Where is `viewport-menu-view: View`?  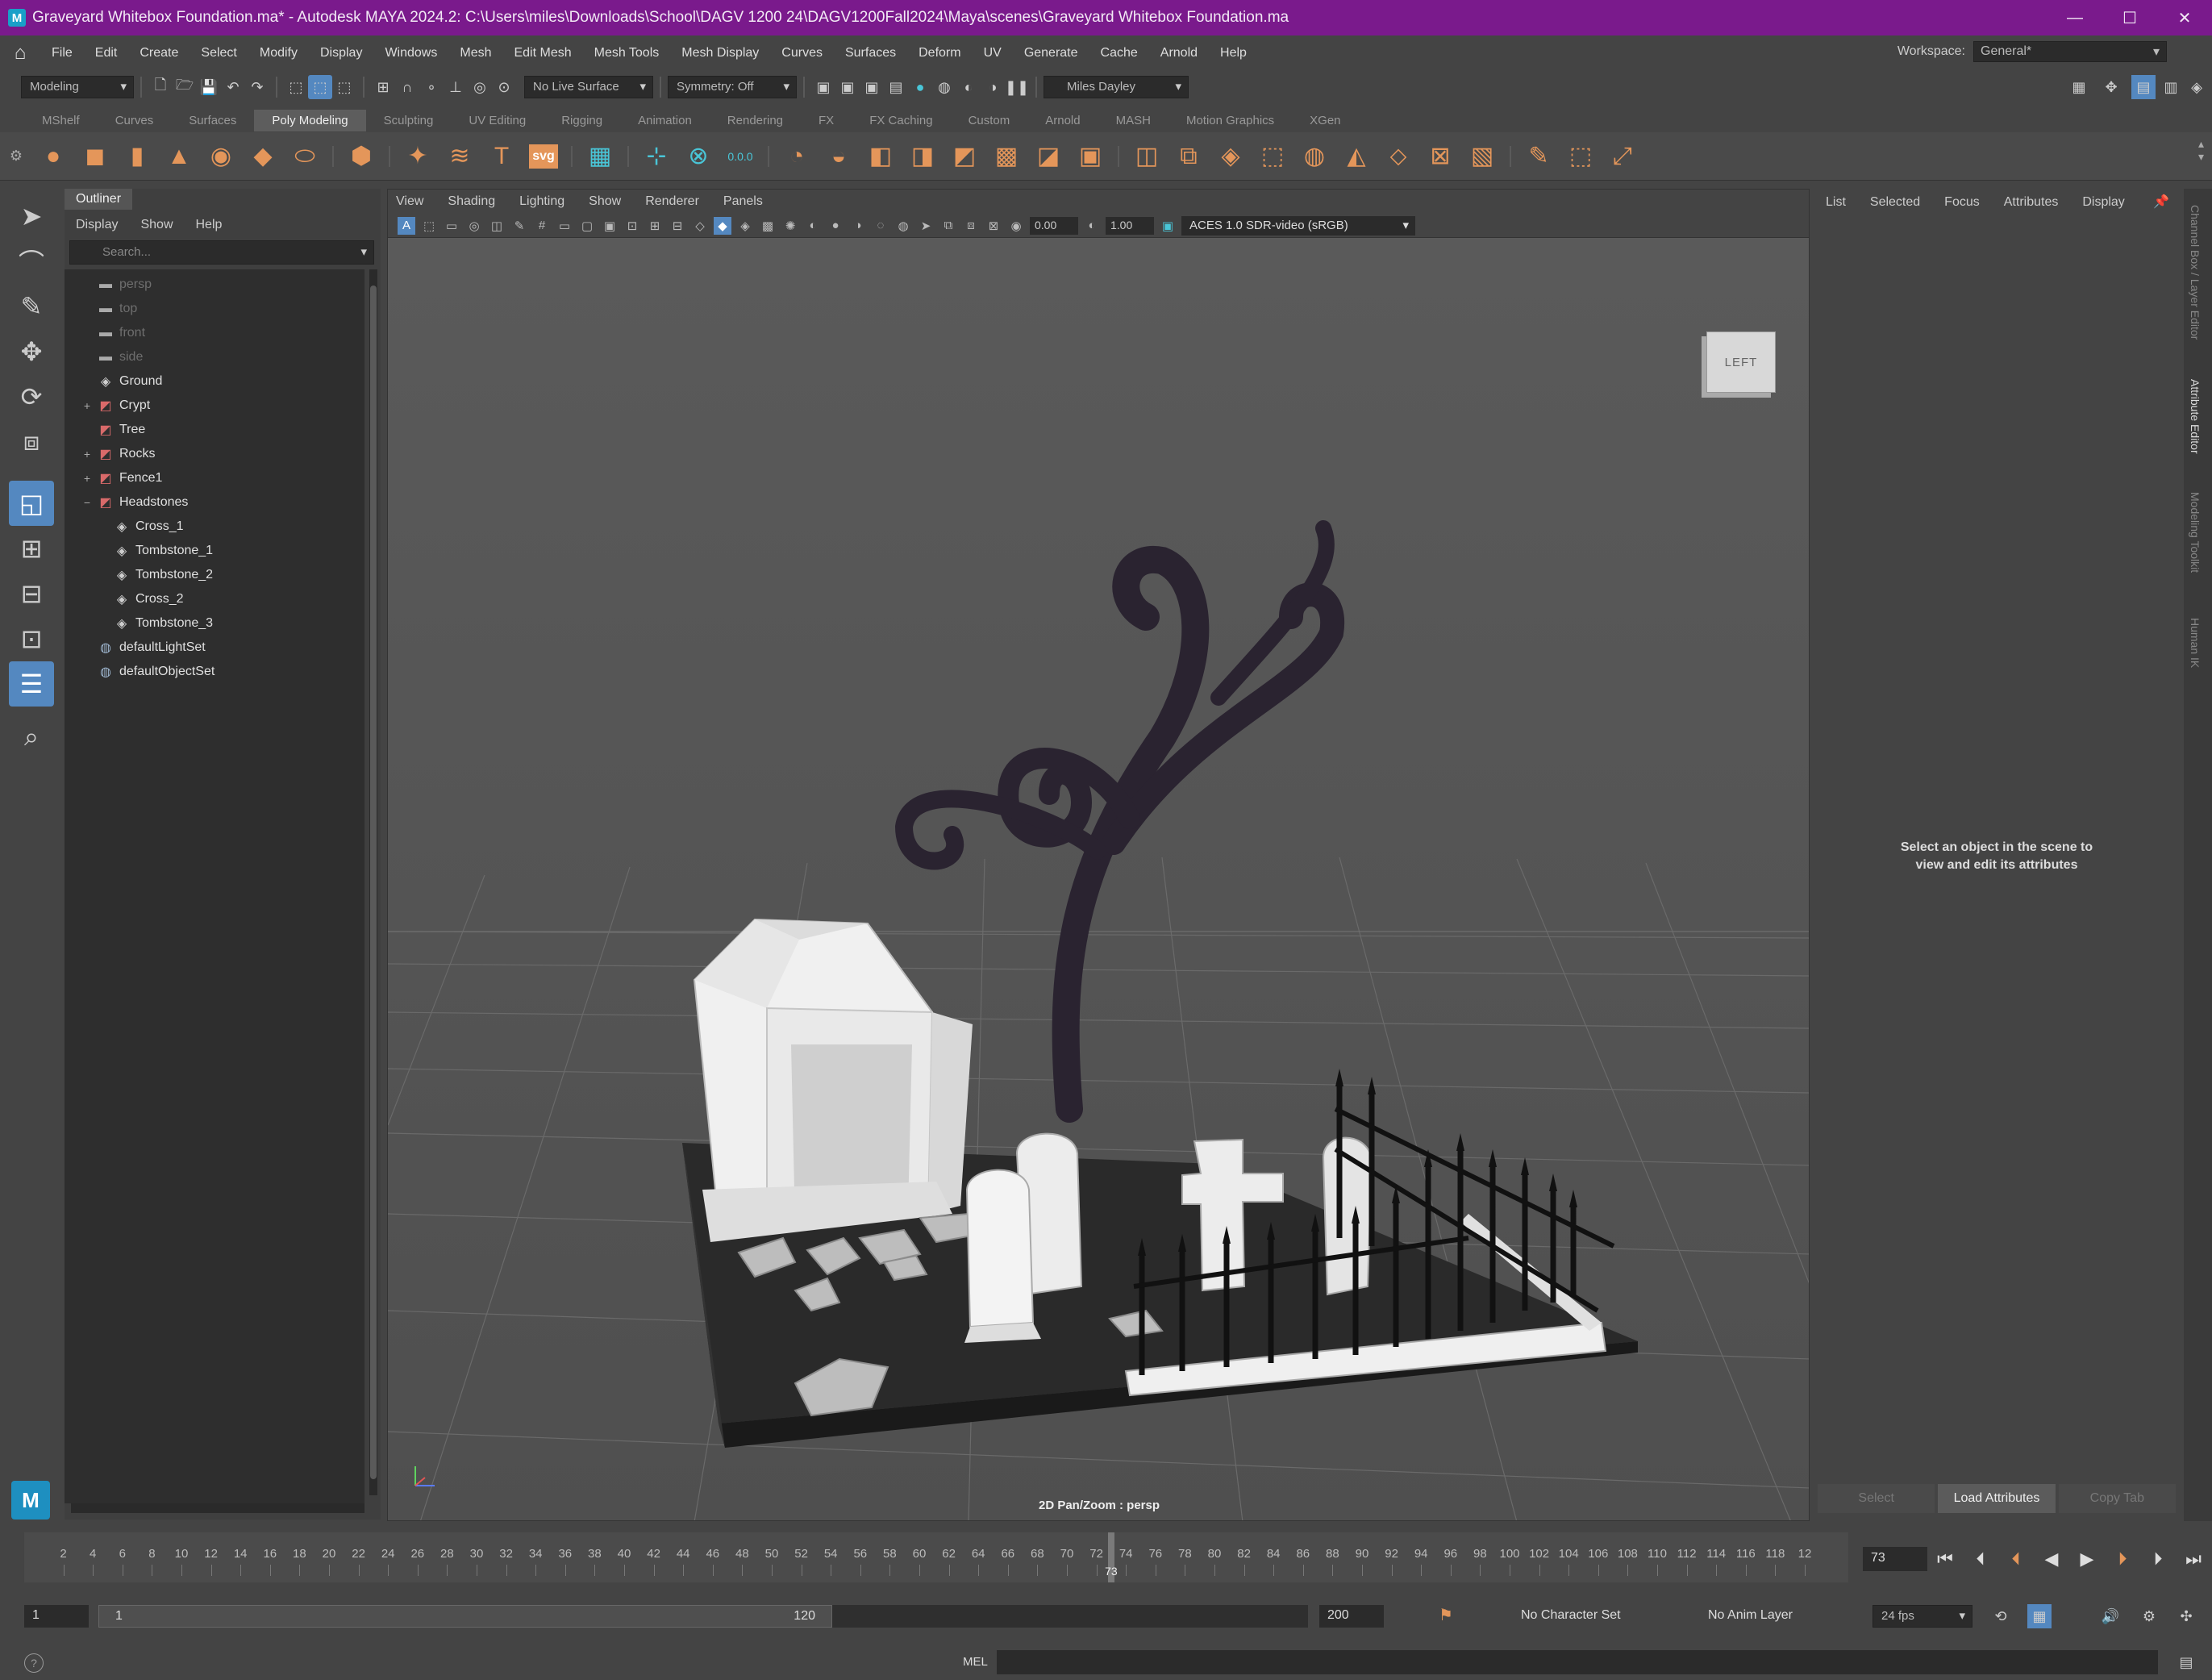
viewport-menu-view: View is located at coordinates (409, 201).